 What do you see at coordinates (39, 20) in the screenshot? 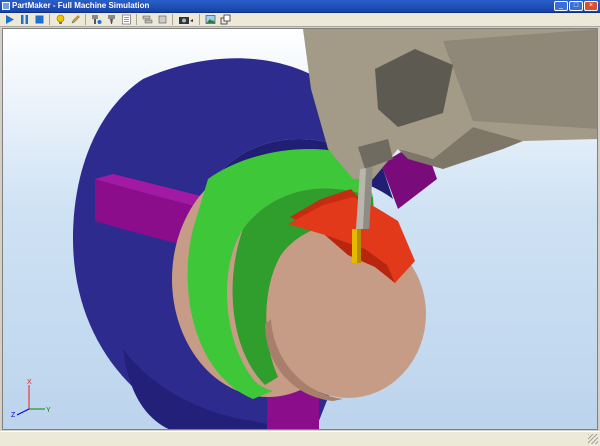
I see `stop-icon` at bounding box center [39, 20].